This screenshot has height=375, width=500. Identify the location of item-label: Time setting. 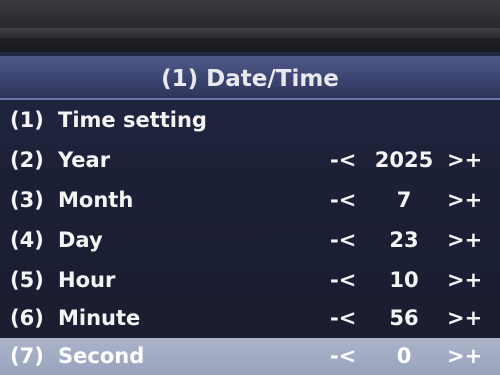
(132, 120).